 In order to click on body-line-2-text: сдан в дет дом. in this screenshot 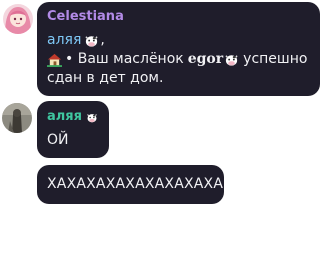, I will do `click(105, 78)`.